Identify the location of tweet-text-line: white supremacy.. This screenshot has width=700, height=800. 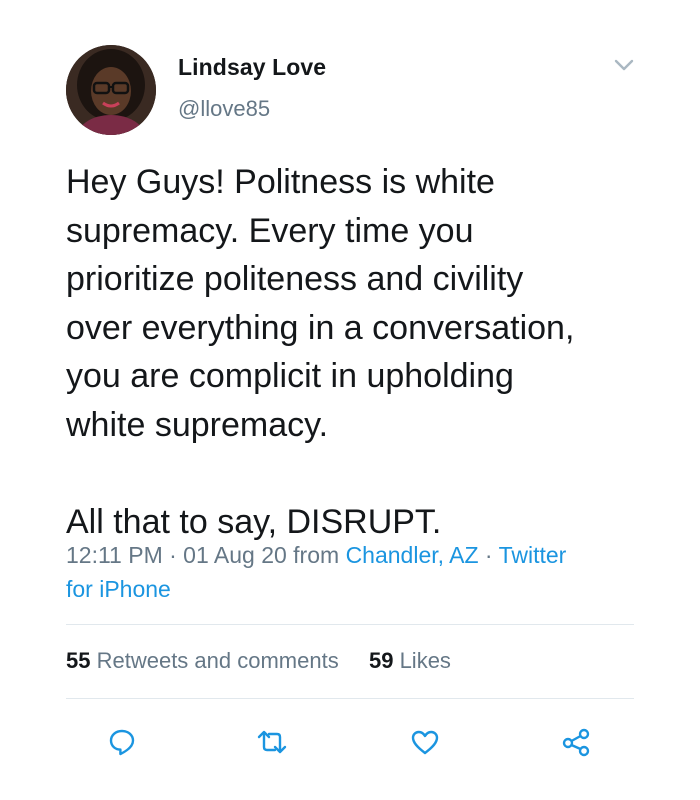
(197, 424).